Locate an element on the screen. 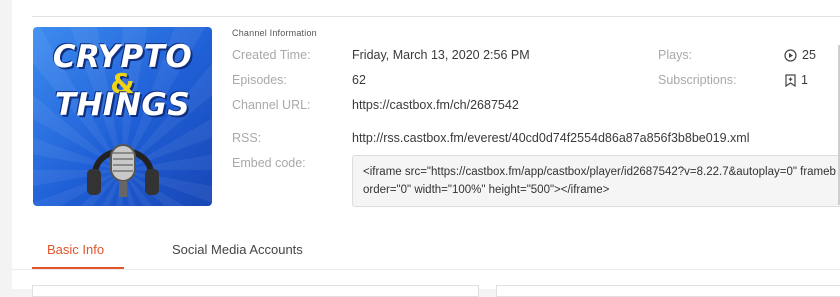 This screenshot has height=297, width=840. episodes-value: 62 is located at coordinates (359, 80).